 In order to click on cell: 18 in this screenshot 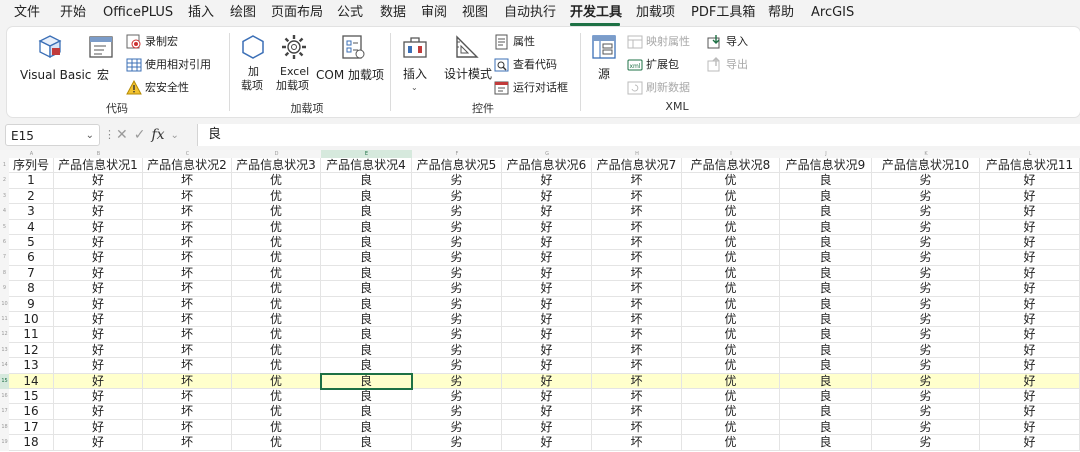, I will do `click(31, 443)`.